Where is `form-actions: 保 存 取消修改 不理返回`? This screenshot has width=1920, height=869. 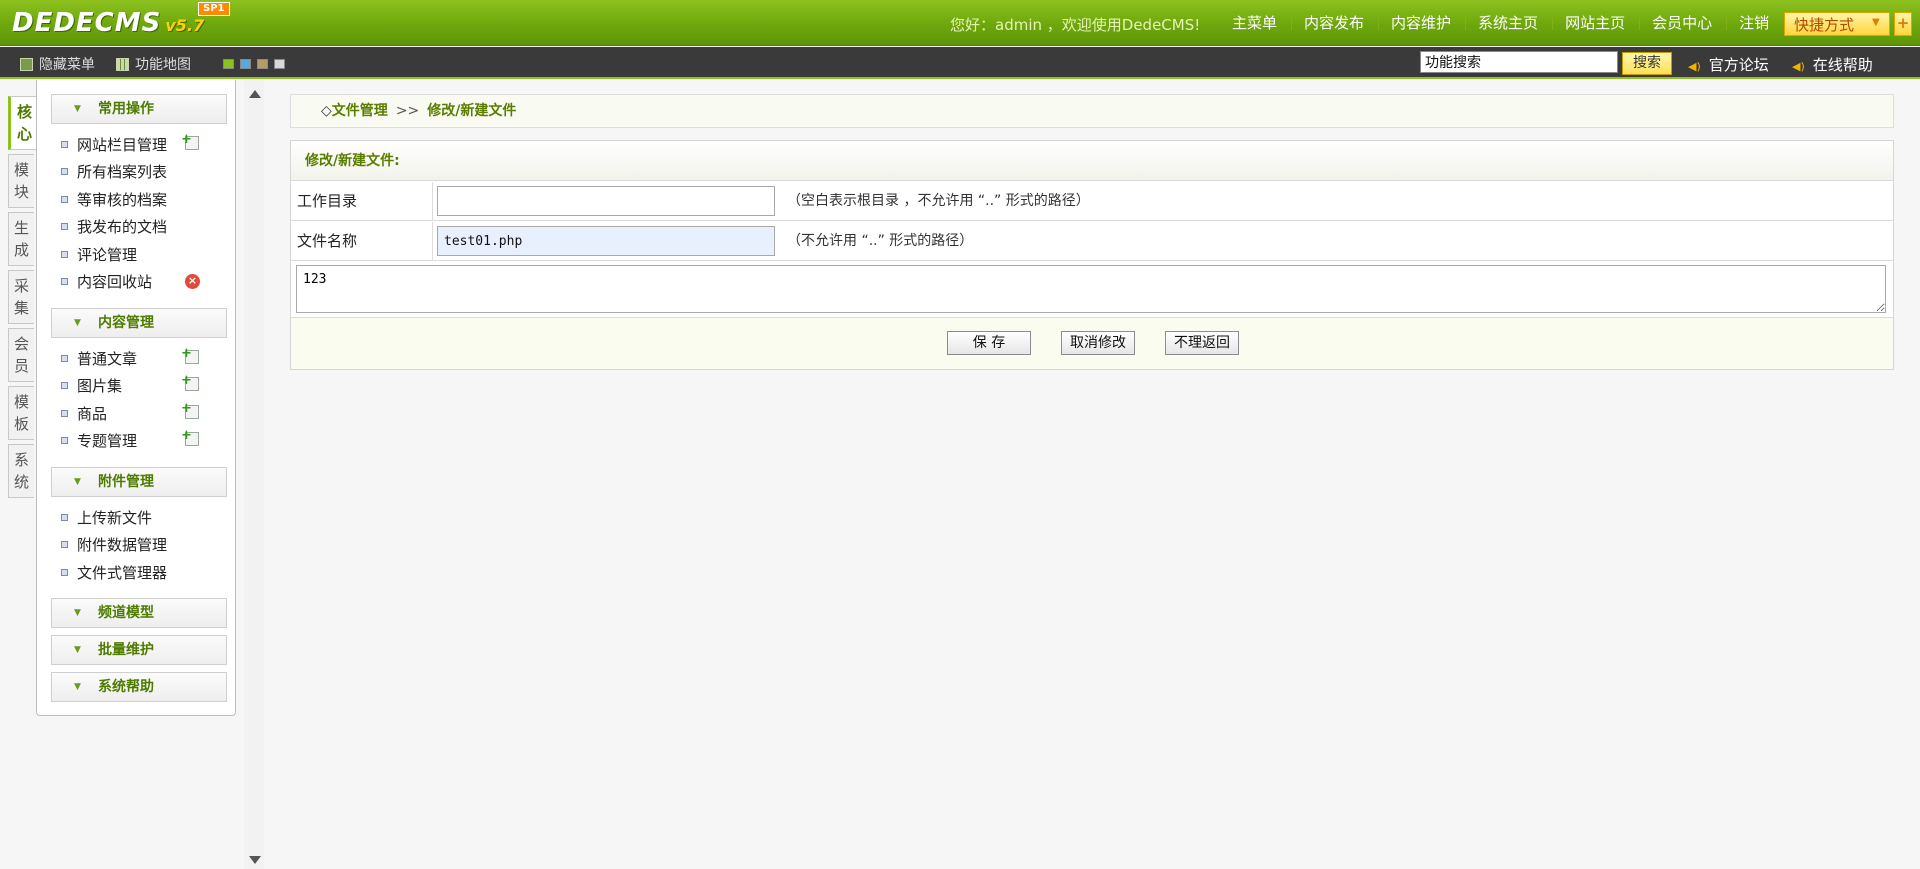
form-actions: 保 存 取消修改 不理返回 is located at coordinates (1092, 343).